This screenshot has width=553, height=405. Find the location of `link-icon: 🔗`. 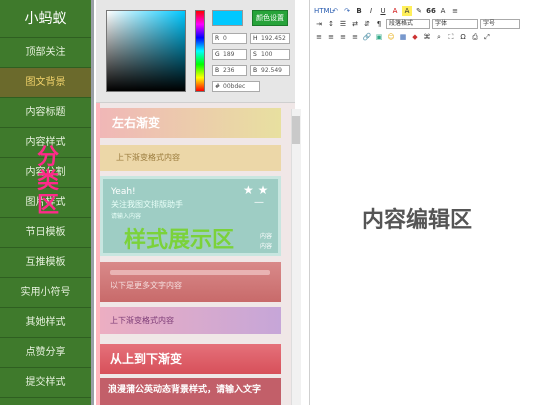

link-icon: 🔗 is located at coordinates (367, 37).